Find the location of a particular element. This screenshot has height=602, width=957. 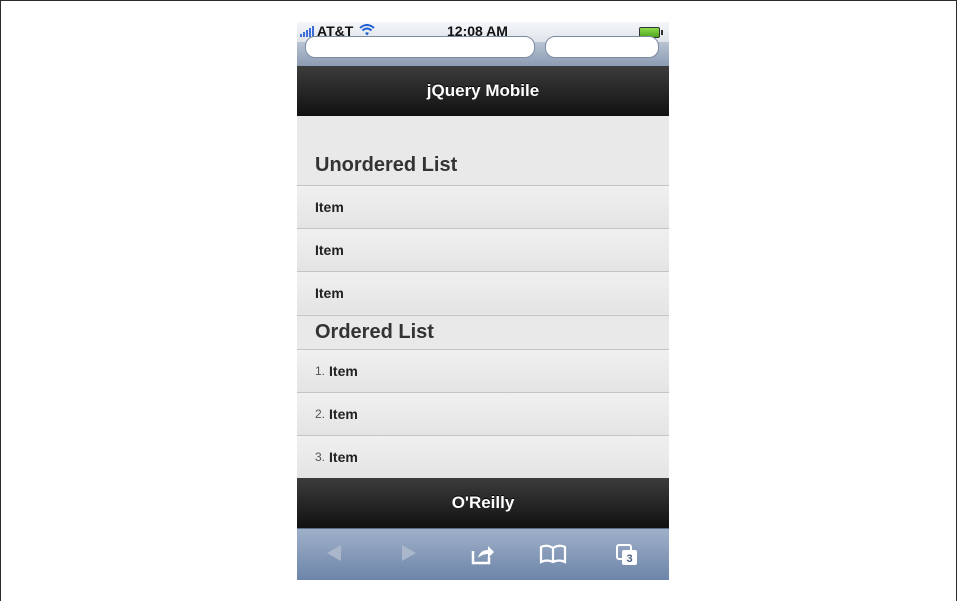

footer-title: O'Reilly is located at coordinates (483, 502).